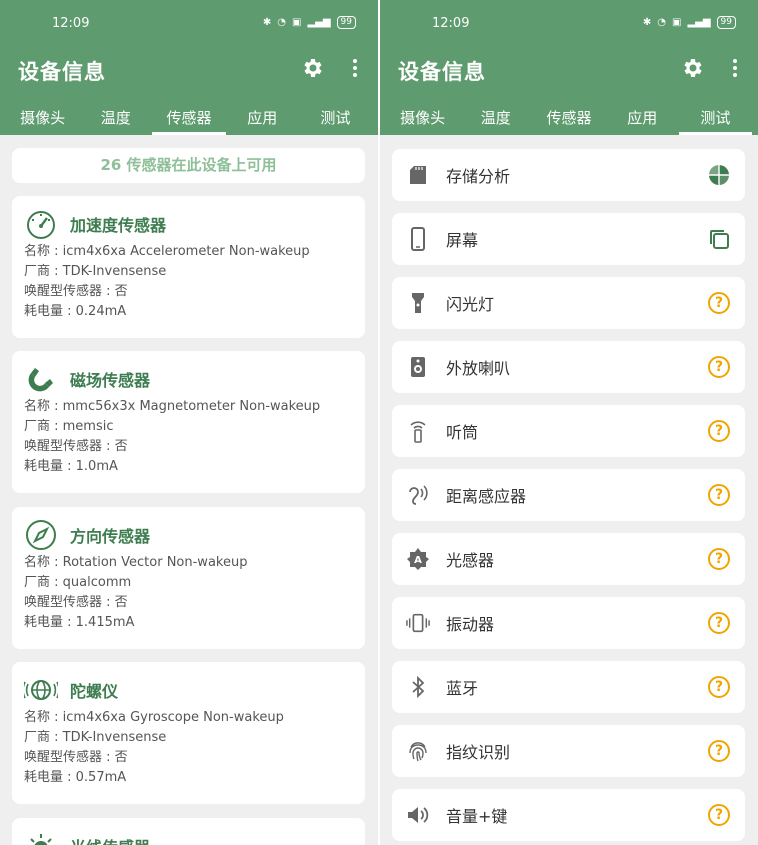 The image size is (758, 845). I want to click on page-title: 设备信息, so click(62, 72).